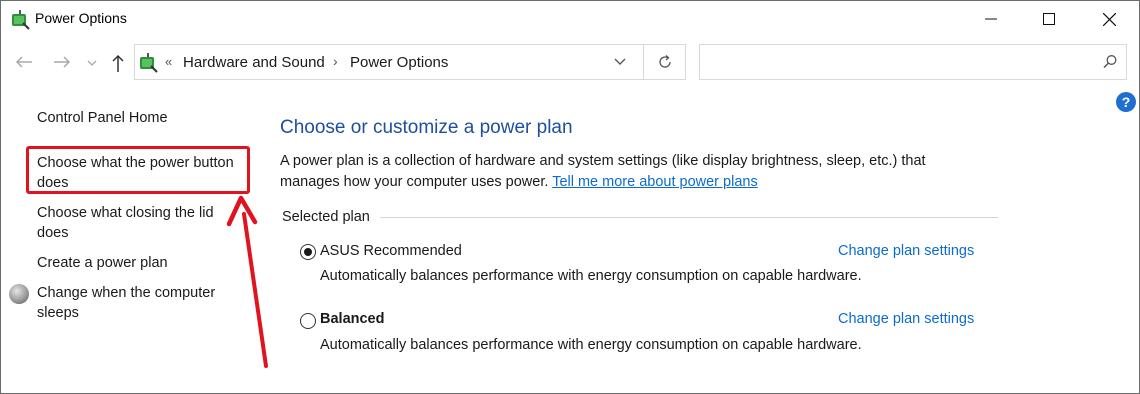 Image resolution: width=1140 pixels, height=394 pixels. Describe the element at coordinates (168, 61) in the screenshot. I see `overflow-chevron-icon: «` at that location.